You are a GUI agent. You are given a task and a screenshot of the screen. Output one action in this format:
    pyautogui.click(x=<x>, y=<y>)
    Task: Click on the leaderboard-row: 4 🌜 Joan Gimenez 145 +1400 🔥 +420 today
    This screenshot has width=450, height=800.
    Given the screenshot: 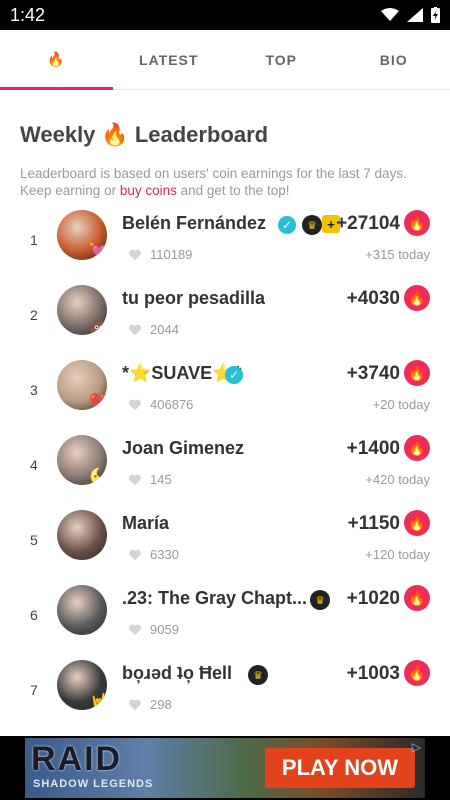 What is the action you would take?
    pyautogui.click(x=225, y=472)
    